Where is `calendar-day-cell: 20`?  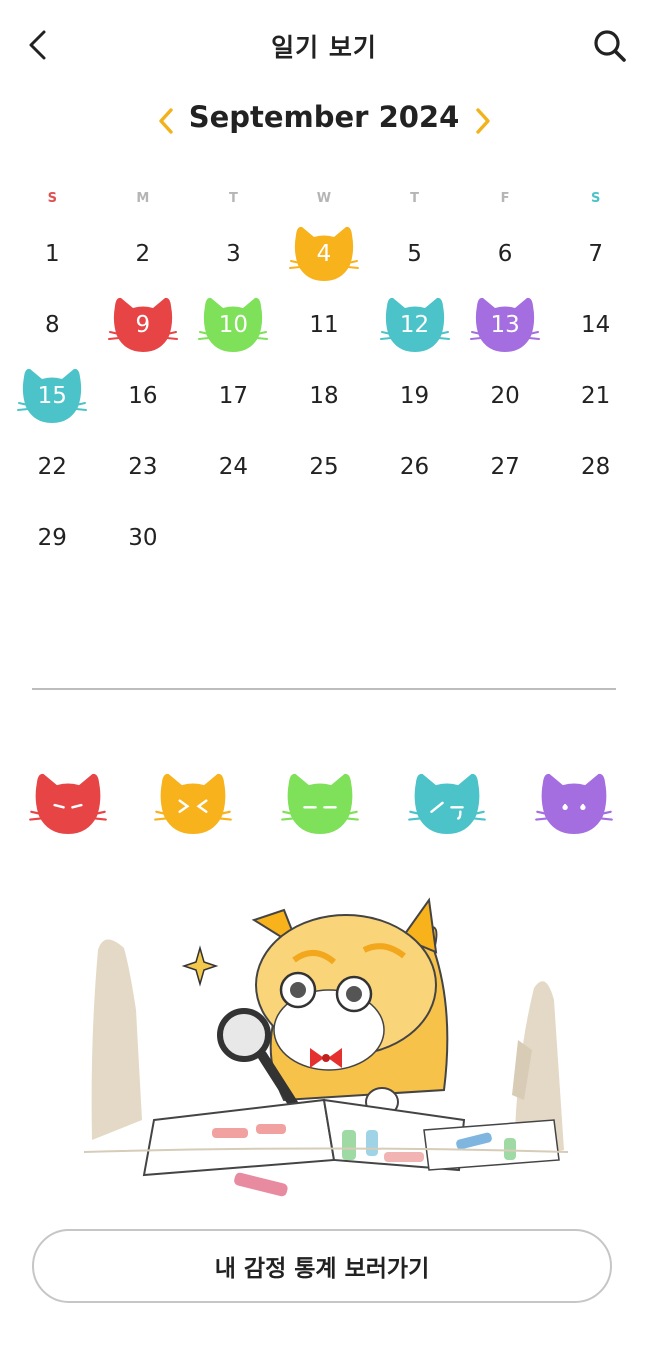 calendar-day-cell: 20 is located at coordinates (505, 395).